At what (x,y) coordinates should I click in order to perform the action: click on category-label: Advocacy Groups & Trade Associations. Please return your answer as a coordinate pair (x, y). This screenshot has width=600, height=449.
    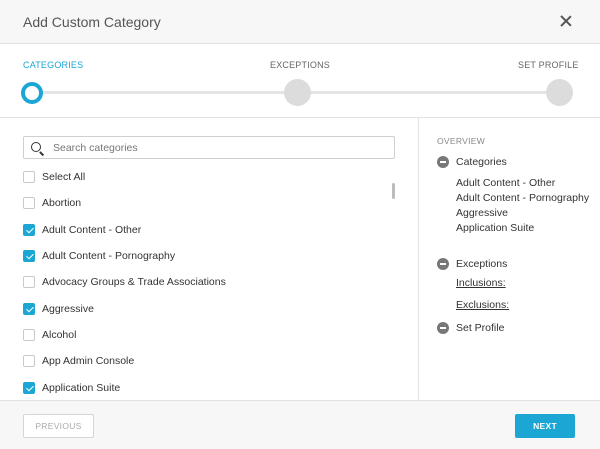
    Looking at the image, I should click on (134, 282).